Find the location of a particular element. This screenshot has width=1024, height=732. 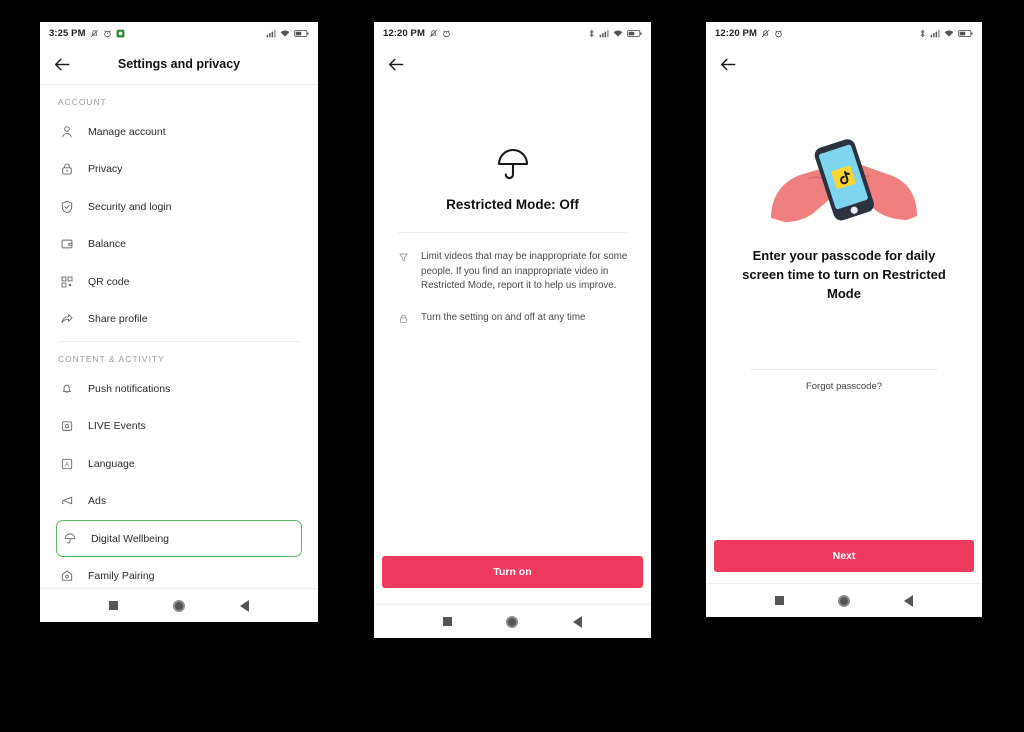

sidebar-item-share-profile: Share profile is located at coordinates (179, 320).